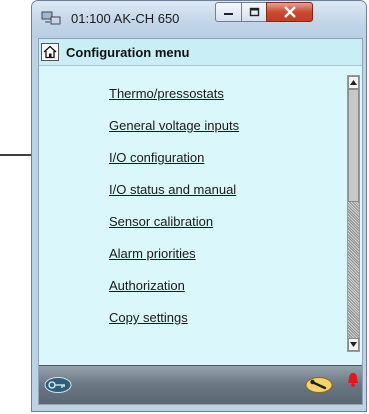 This screenshot has width=369, height=414. Describe the element at coordinates (147, 285) in the screenshot. I see `menu-item-authorization: Authorization` at that location.